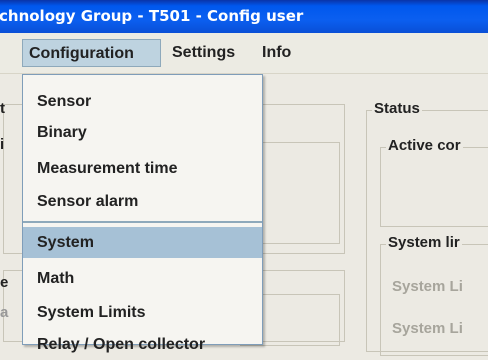  Describe the element at coordinates (142, 168) in the screenshot. I see `menu-item-measurement-time: Measurement time` at that location.